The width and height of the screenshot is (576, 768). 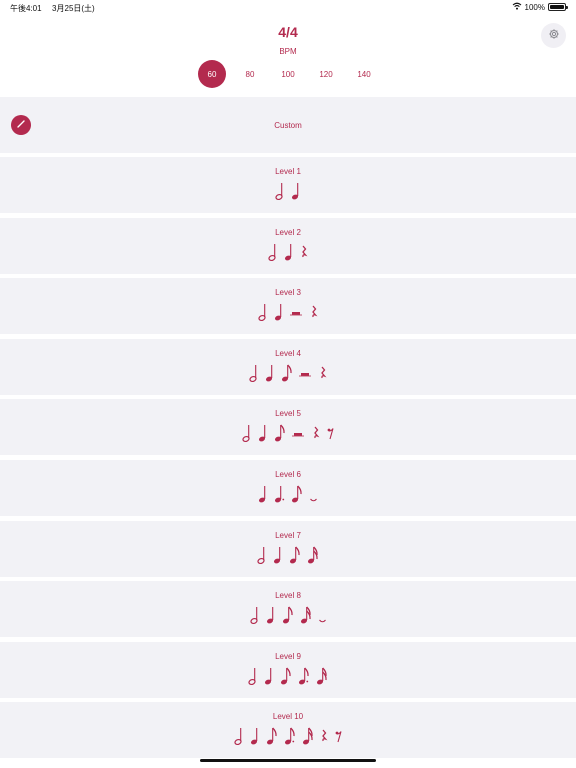 I want to click on settings-button, so click(x=553, y=35).